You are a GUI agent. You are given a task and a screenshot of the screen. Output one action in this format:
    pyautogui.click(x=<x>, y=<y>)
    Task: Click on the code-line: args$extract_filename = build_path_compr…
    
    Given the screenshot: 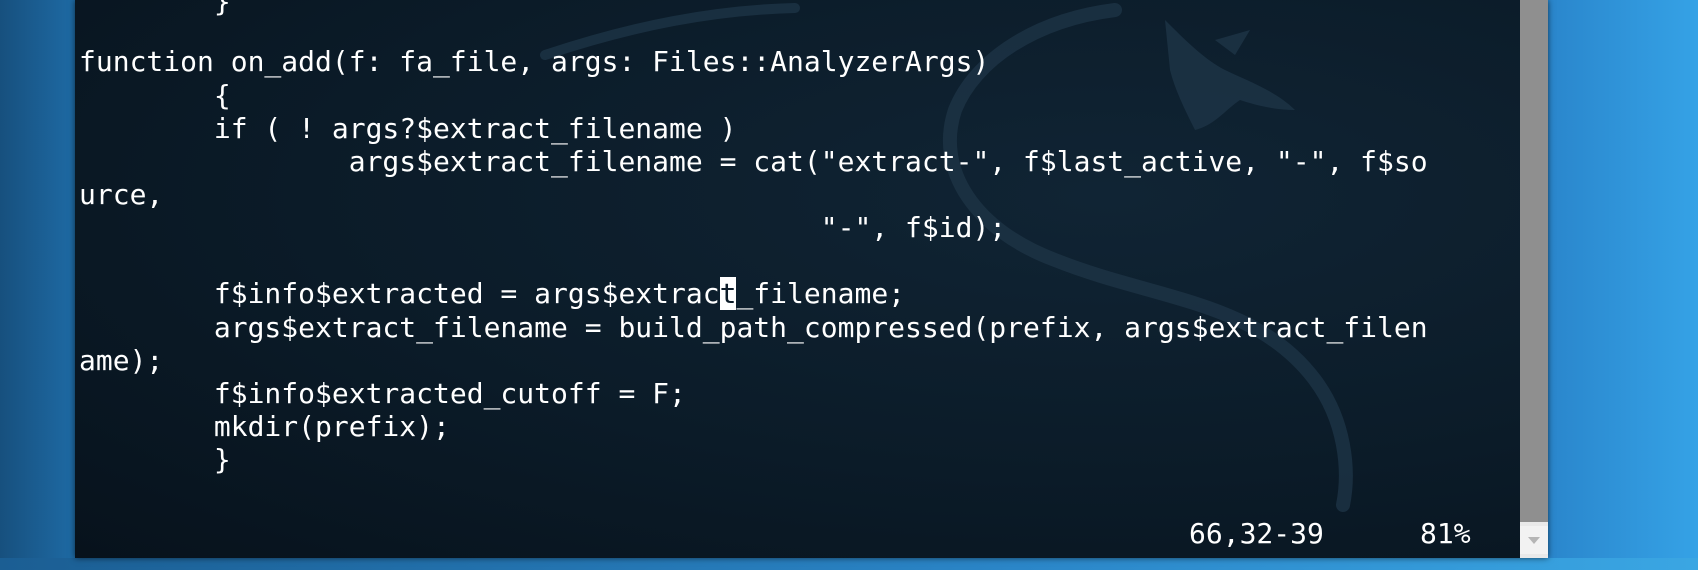 What is the action you would take?
    pyautogui.click(x=753, y=327)
    